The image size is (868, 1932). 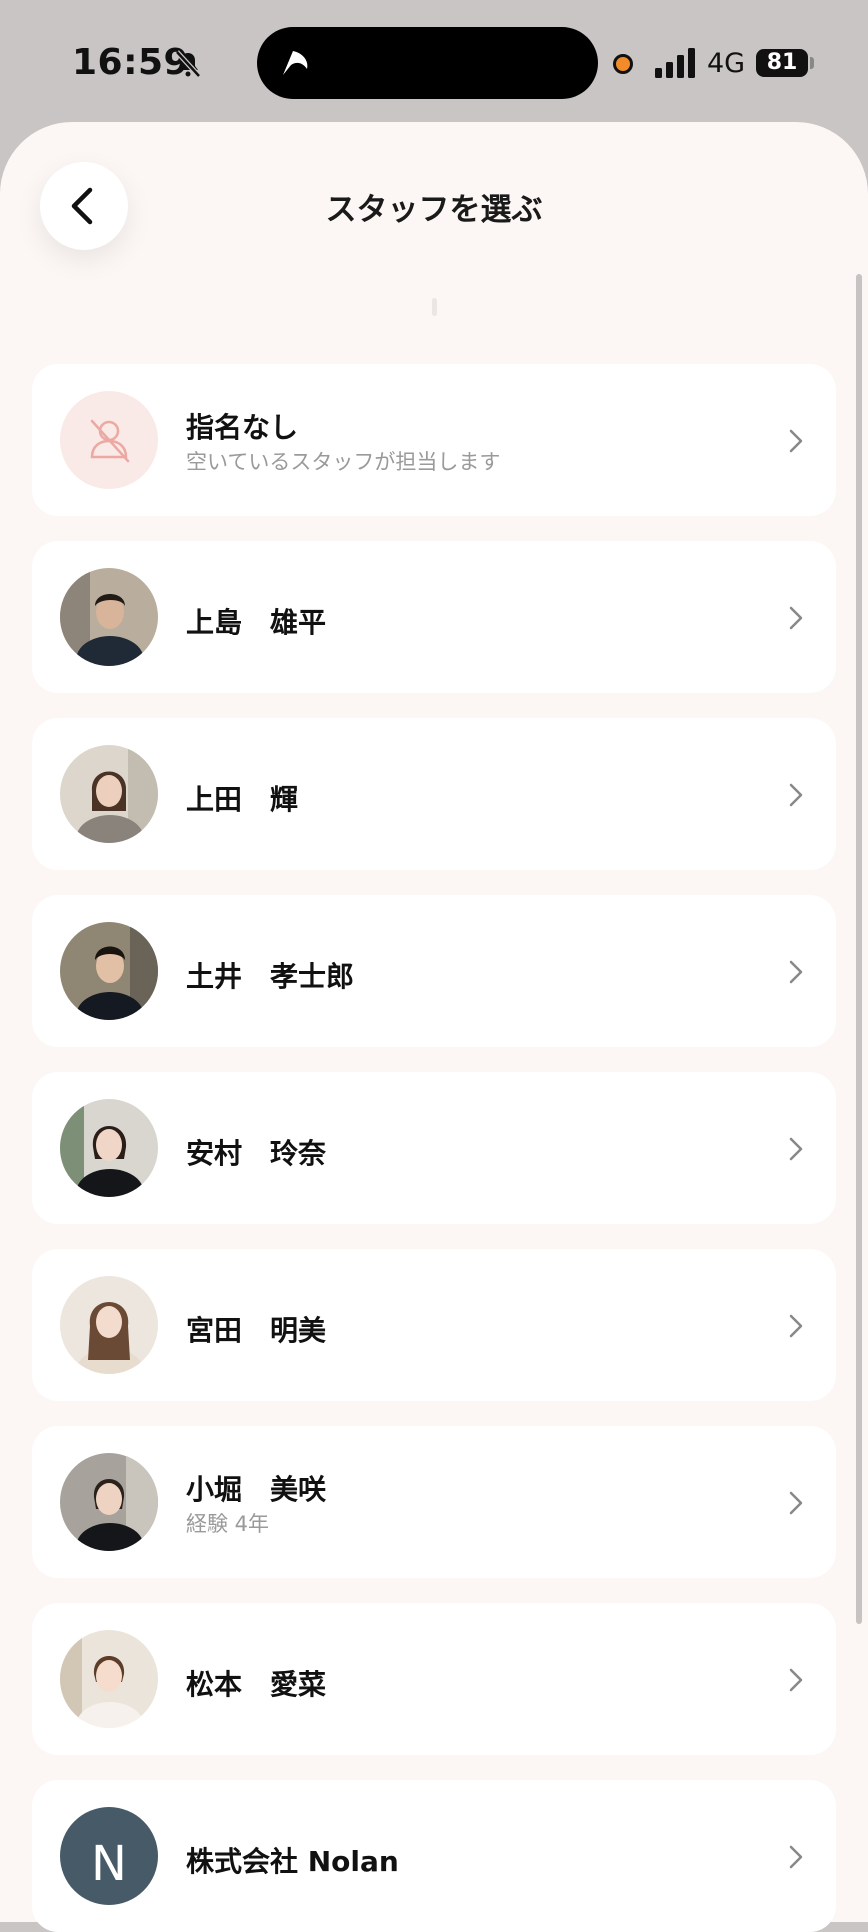 I want to click on staff-name: 宮田 明美, so click(x=256, y=1330).